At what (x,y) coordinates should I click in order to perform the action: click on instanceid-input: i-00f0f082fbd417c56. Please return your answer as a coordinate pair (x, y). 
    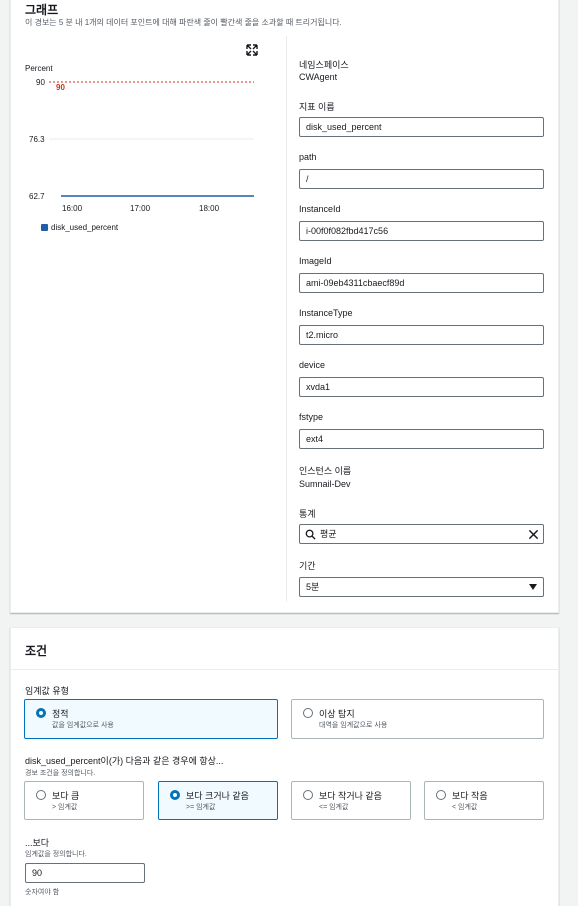
    Looking at the image, I should click on (421, 231).